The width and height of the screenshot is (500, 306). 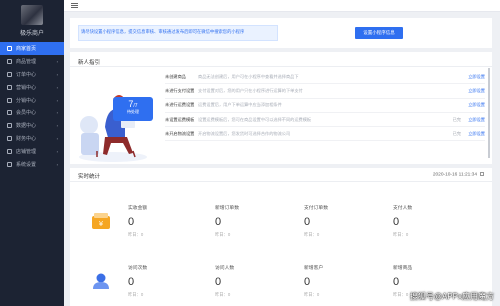 What do you see at coordinates (9, 87) in the screenshot?
I see `marketing-icon` at bounding box center [9, 87].